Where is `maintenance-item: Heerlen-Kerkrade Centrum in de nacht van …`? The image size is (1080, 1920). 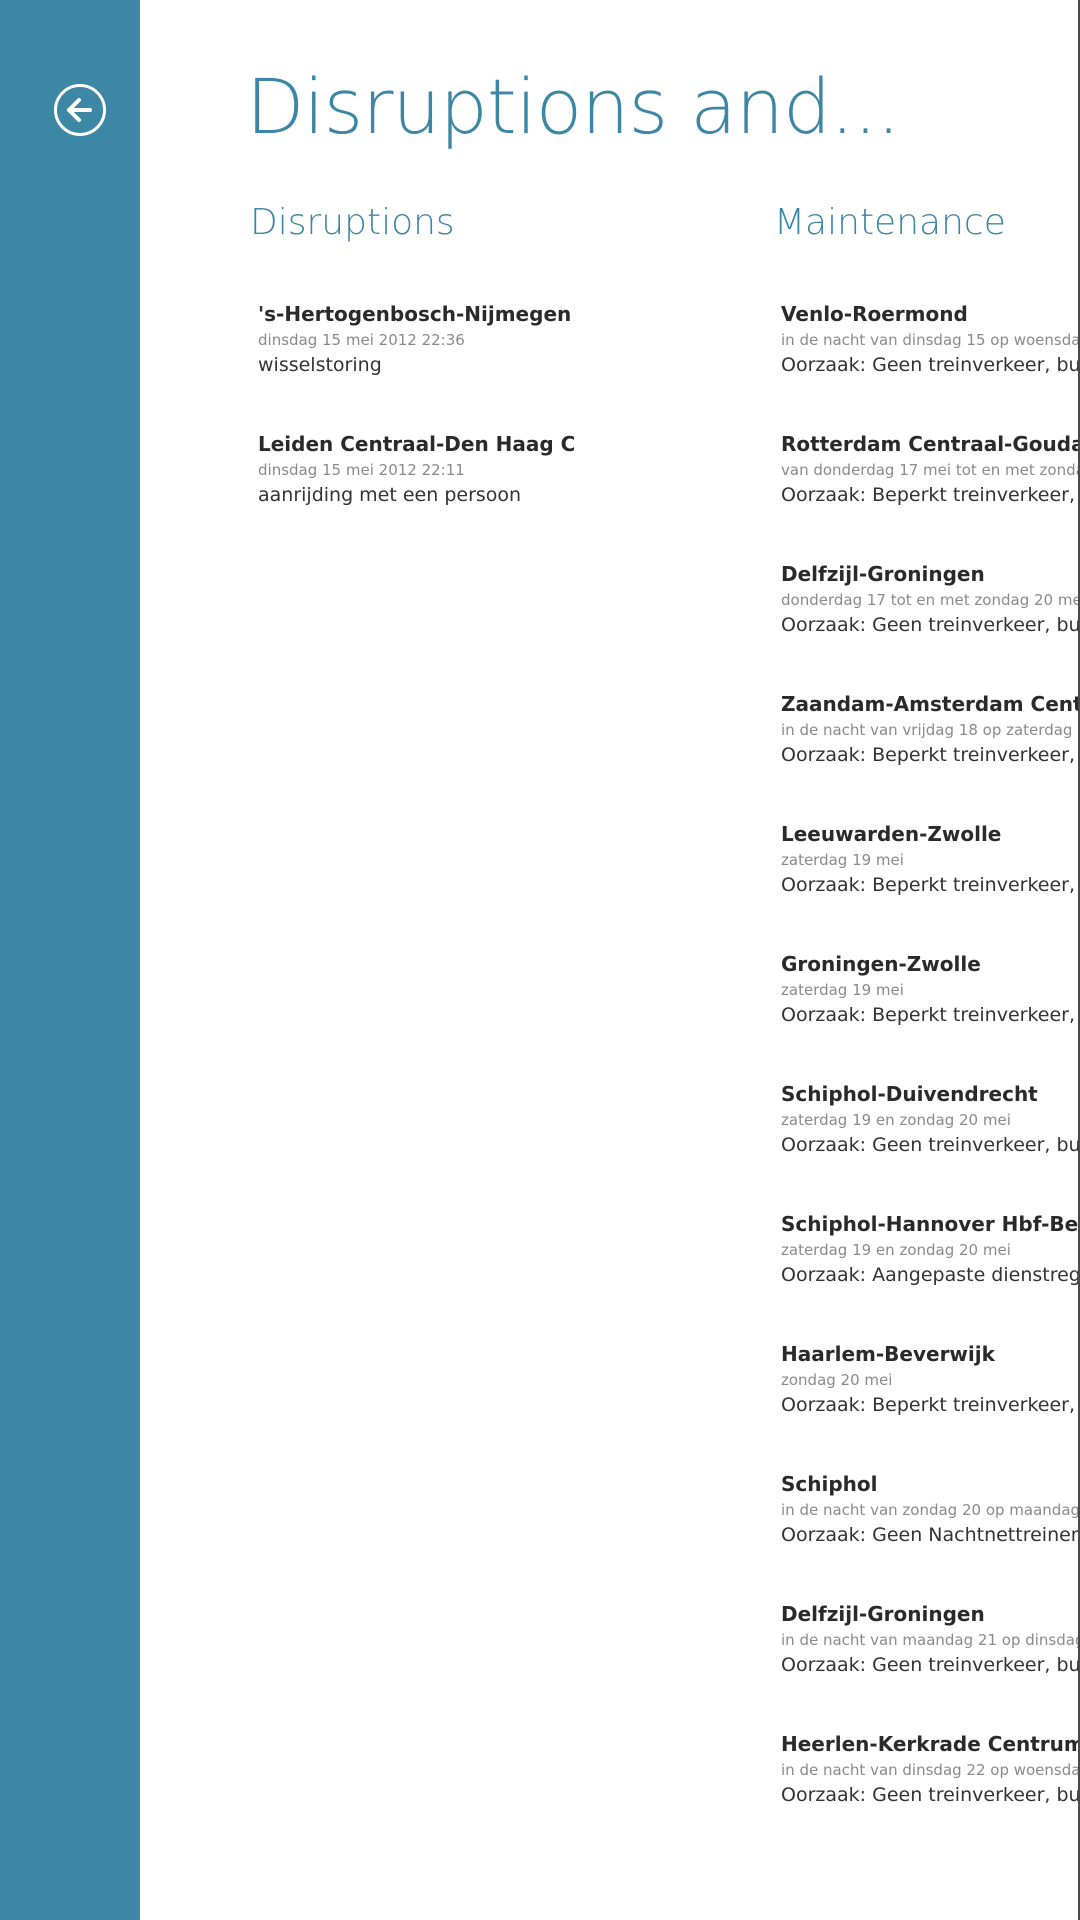 maintenance-item: Heerlen-Kerkrade Centrum in de nacht van … is located at coordinates (930, 1793).